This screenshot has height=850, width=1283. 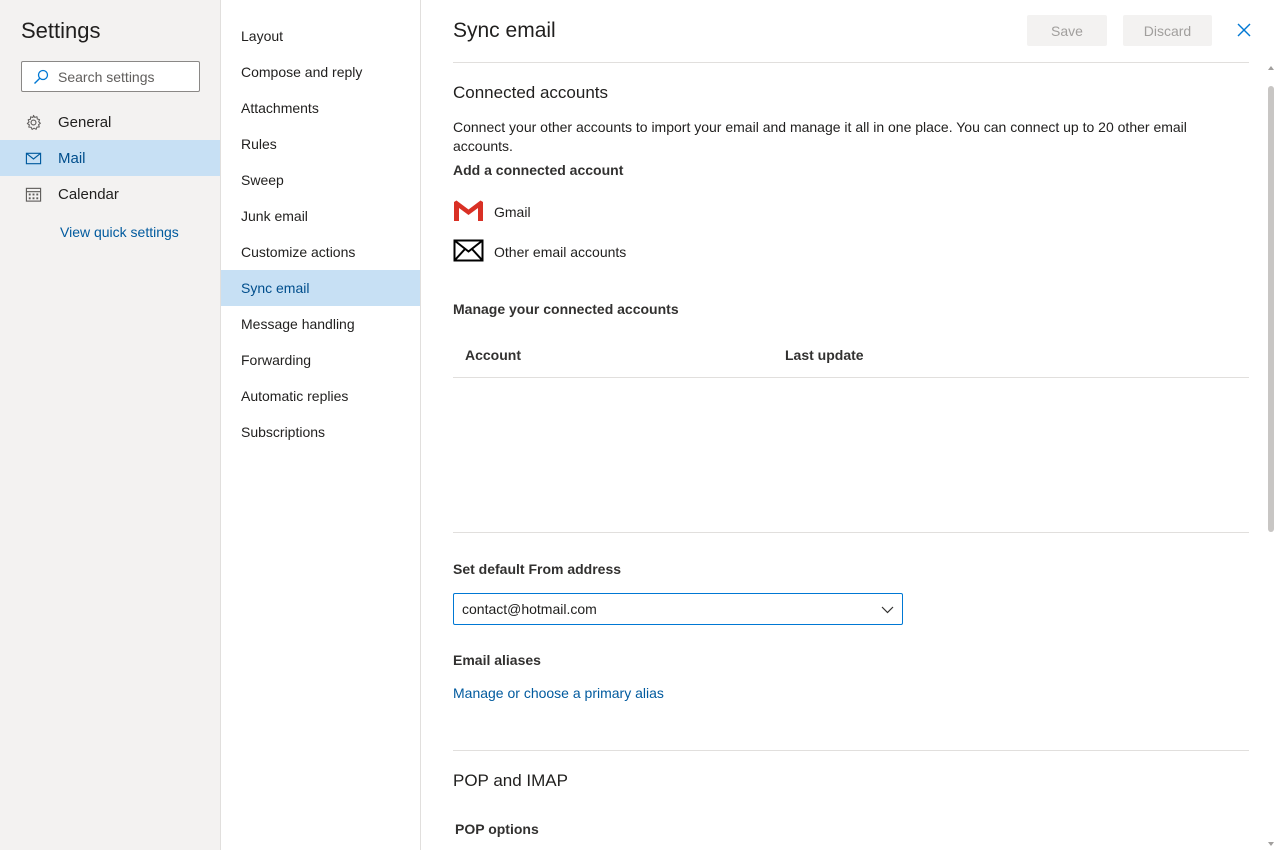 I want to click on nav-item-general: General, so click(x=110, y=122).